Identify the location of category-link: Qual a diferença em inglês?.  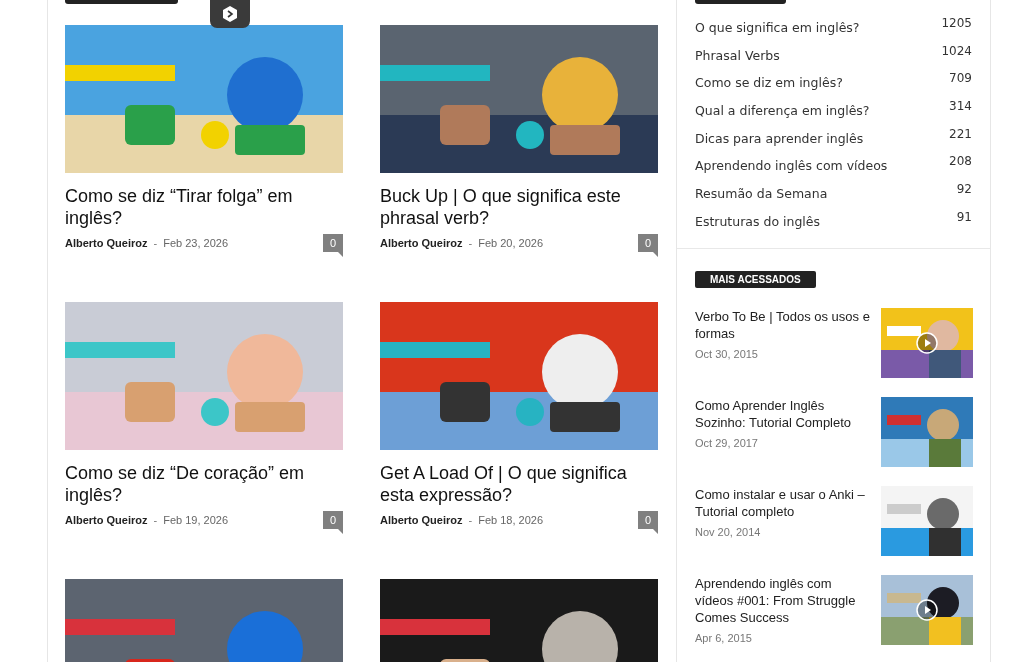
(782, 115).